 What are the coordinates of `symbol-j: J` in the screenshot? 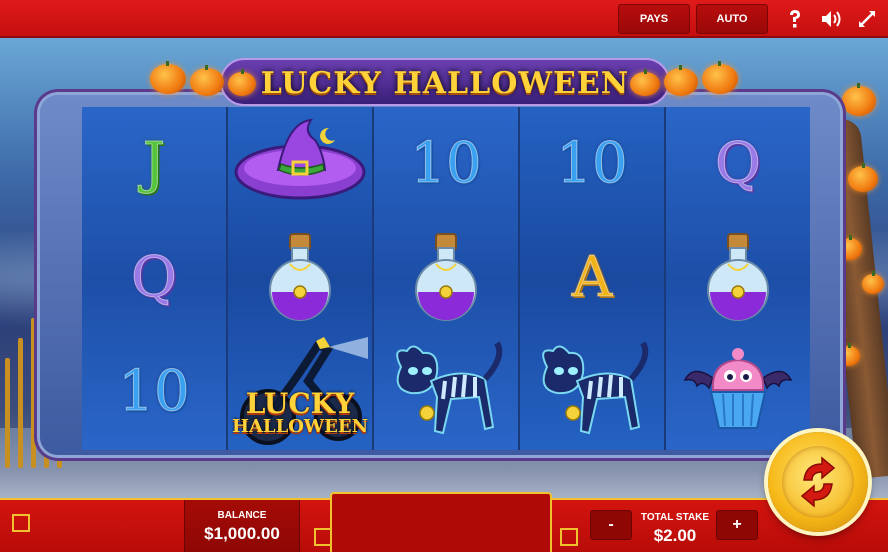 It's located at (154, 163).